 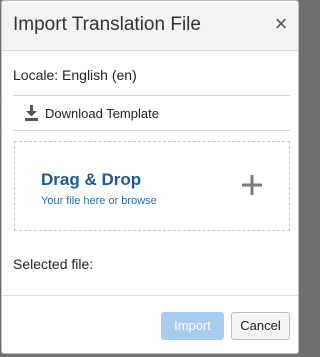 I want to click on locale-text: Locale: English (en), so click(x=75, y=75).